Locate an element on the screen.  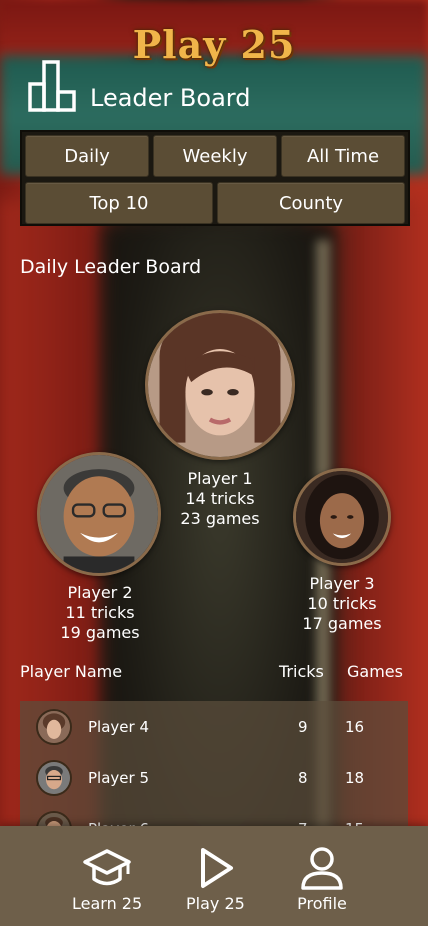
podium-avatar-third is located at coordinates (342, 517).